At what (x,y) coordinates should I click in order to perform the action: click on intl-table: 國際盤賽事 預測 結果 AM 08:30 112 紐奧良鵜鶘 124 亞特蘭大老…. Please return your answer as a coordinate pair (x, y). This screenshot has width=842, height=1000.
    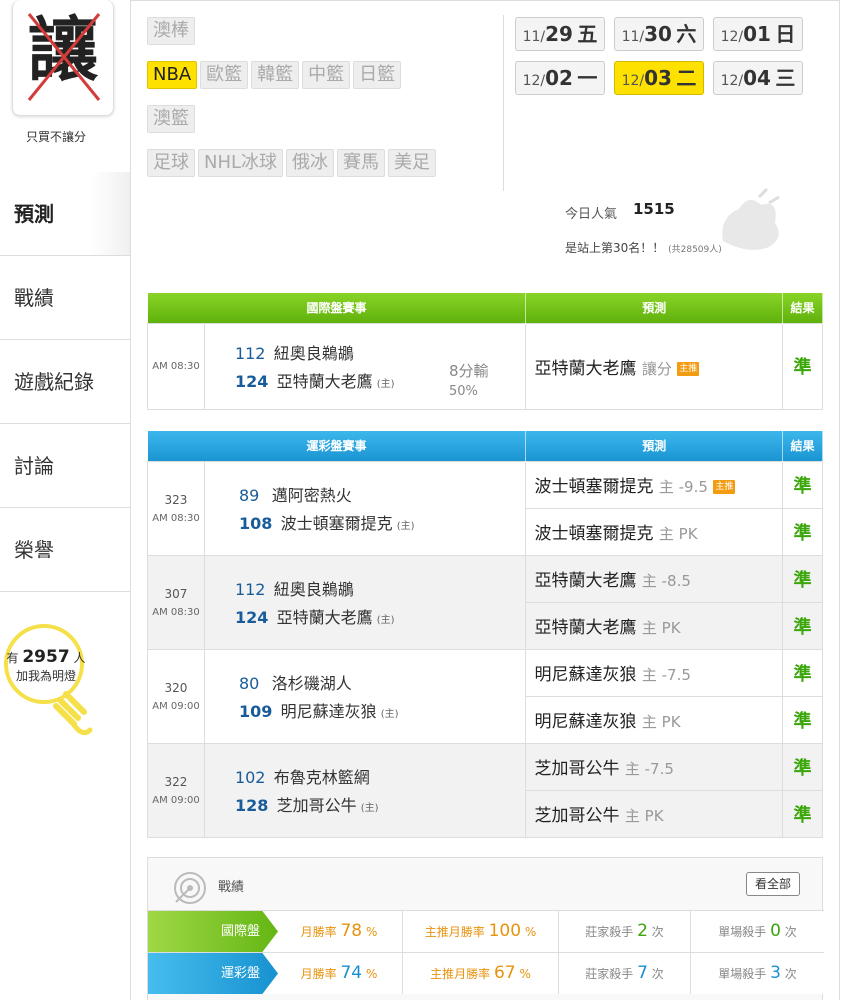
    Looking at the image, I should click on (485, 351).